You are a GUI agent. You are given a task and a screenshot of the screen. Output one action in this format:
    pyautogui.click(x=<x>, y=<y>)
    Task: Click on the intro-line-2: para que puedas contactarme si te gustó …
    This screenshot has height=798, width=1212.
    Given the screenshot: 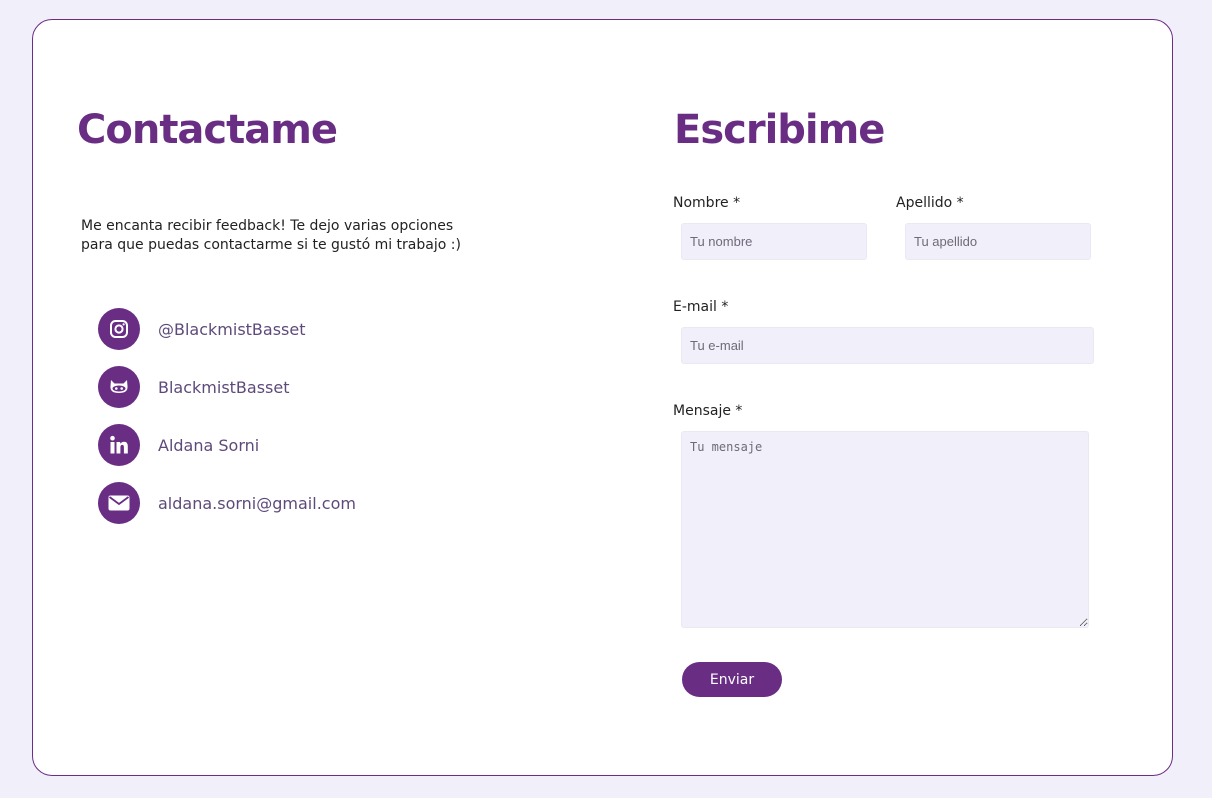 What is the action you would take?
    pyautogui.click(x=271, y=245)
    